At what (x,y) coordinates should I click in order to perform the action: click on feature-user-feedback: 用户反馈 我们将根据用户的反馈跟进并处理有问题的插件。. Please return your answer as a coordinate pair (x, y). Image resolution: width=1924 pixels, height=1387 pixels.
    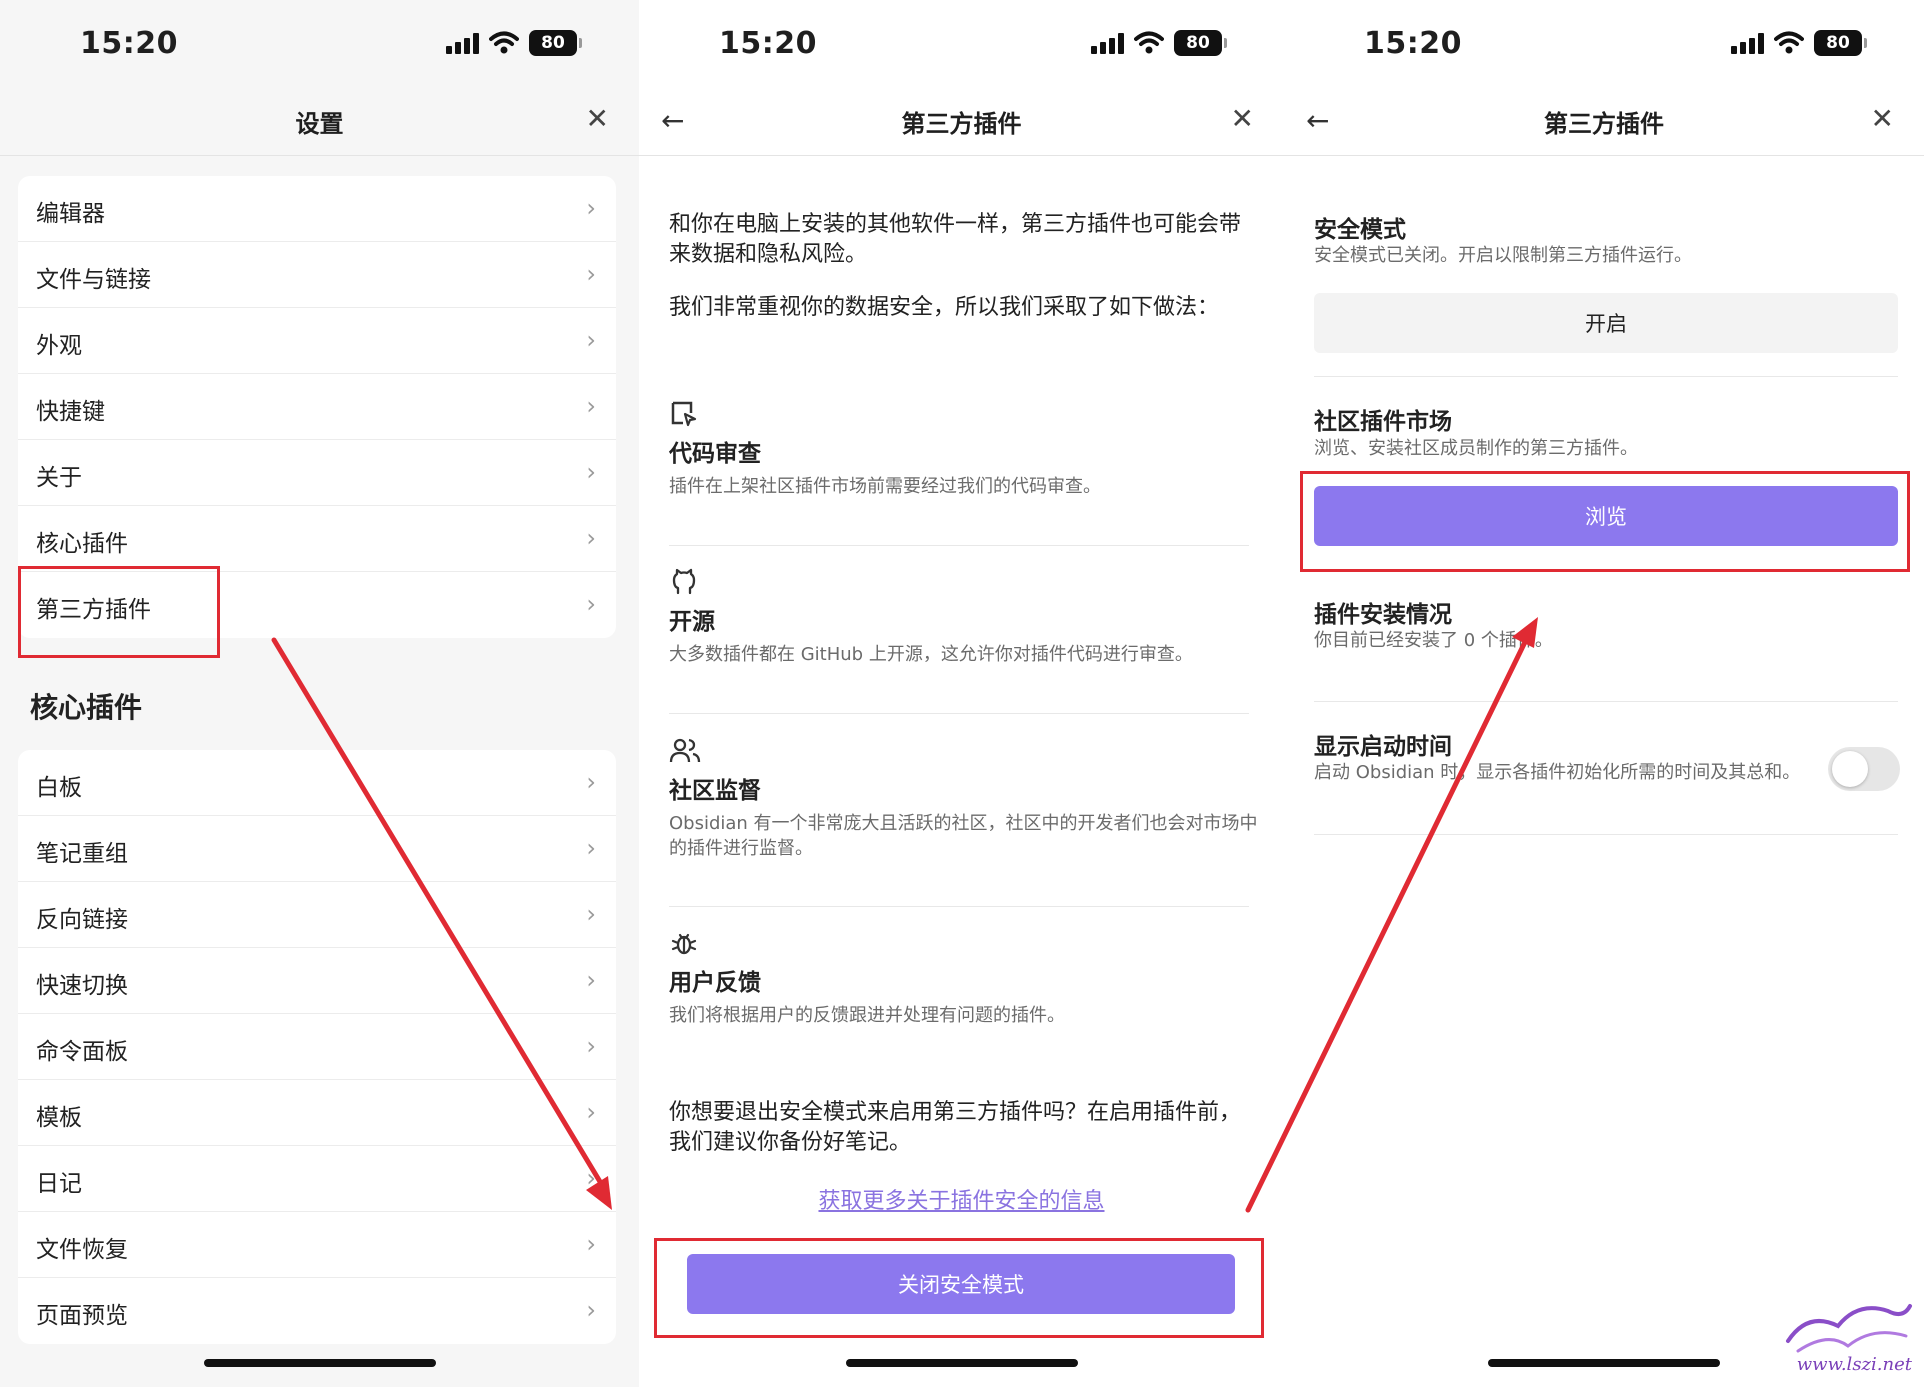
    Looking at the image, I should click on (964, 977).